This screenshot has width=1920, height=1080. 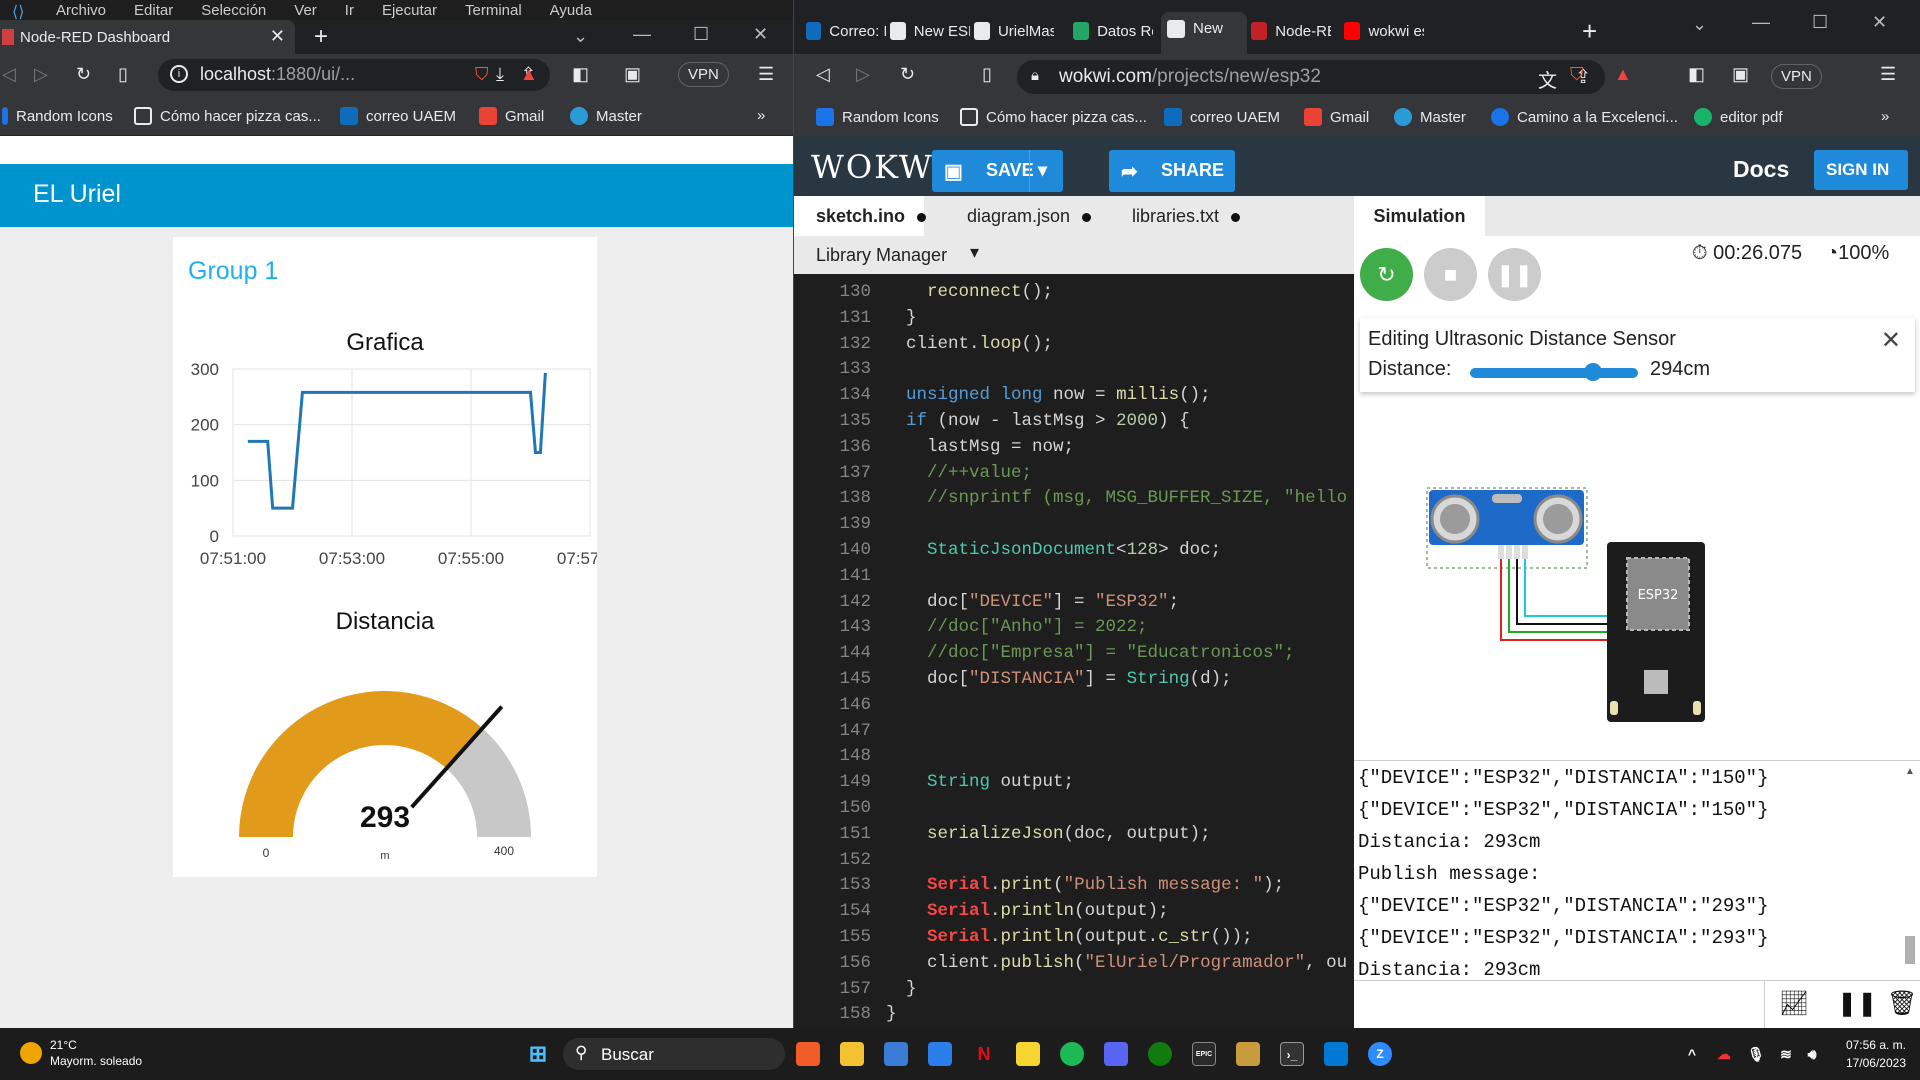 What do you see at coordinates (940, 1054) in the screenshot?
I see `todo-app-icon` at bounding box center [940, 1054].